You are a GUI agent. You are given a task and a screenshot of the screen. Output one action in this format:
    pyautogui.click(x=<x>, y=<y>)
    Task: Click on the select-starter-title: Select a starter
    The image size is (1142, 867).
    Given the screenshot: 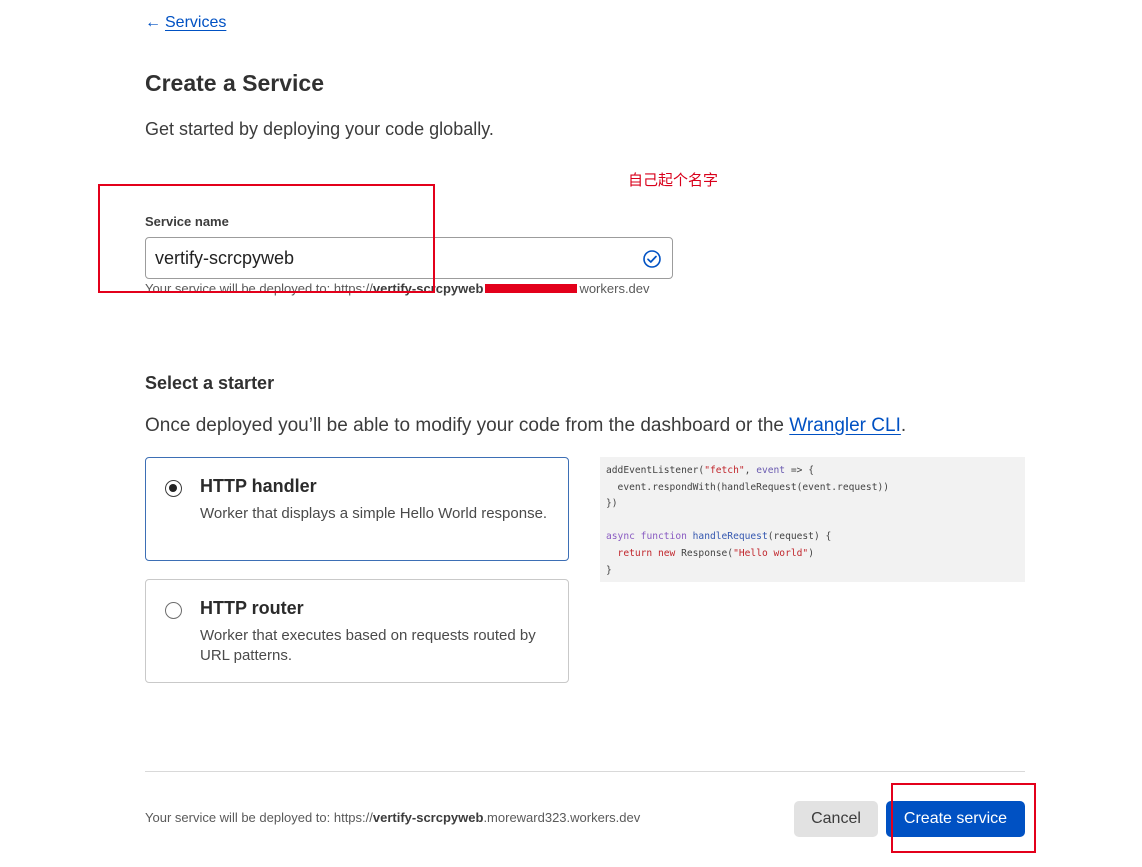 What is the action you would take?
    pyautogui.click(x=210, y=383)
    